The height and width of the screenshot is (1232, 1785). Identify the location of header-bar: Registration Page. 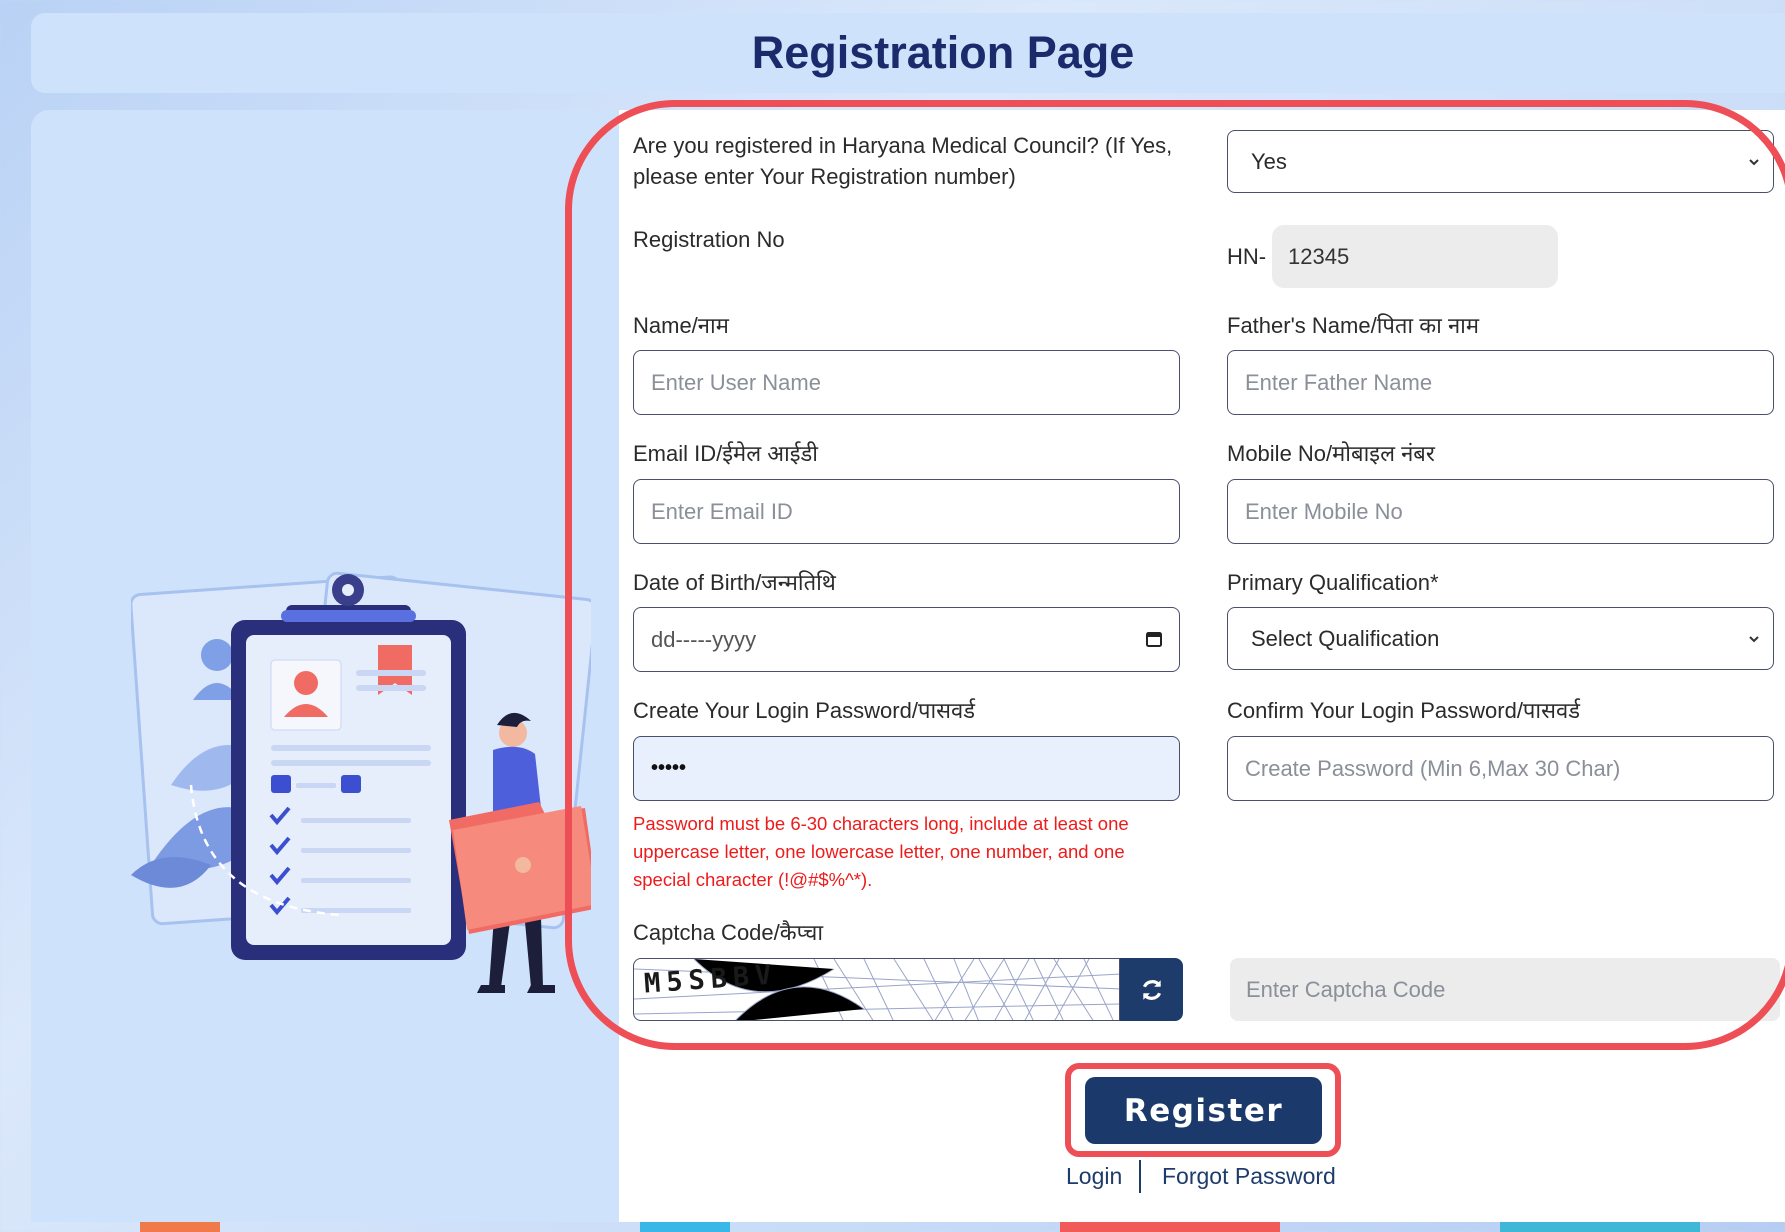
(908, 53).